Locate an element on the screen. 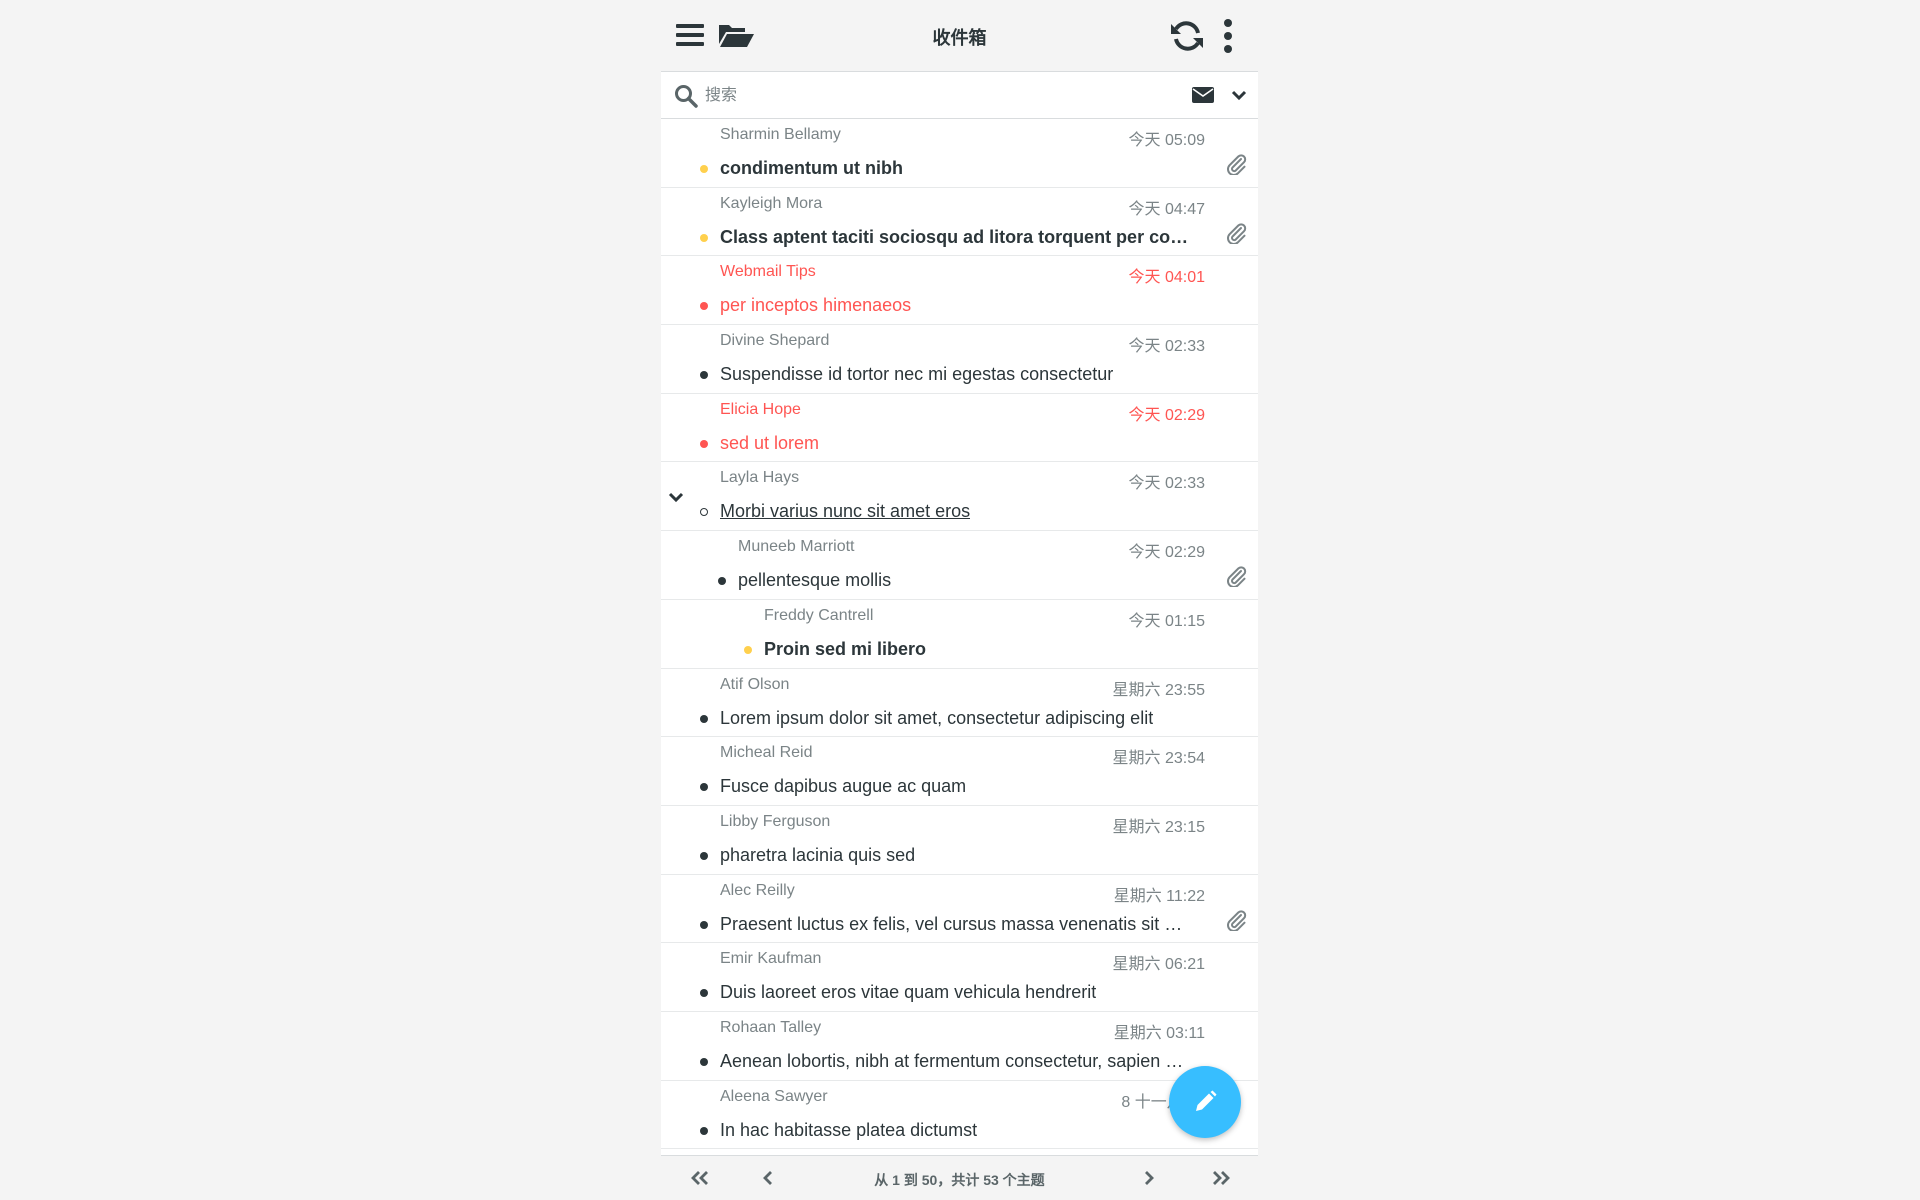 This screenshot has width=1920, height=1200. envelope-icon is located at coordinates (1203, 95).